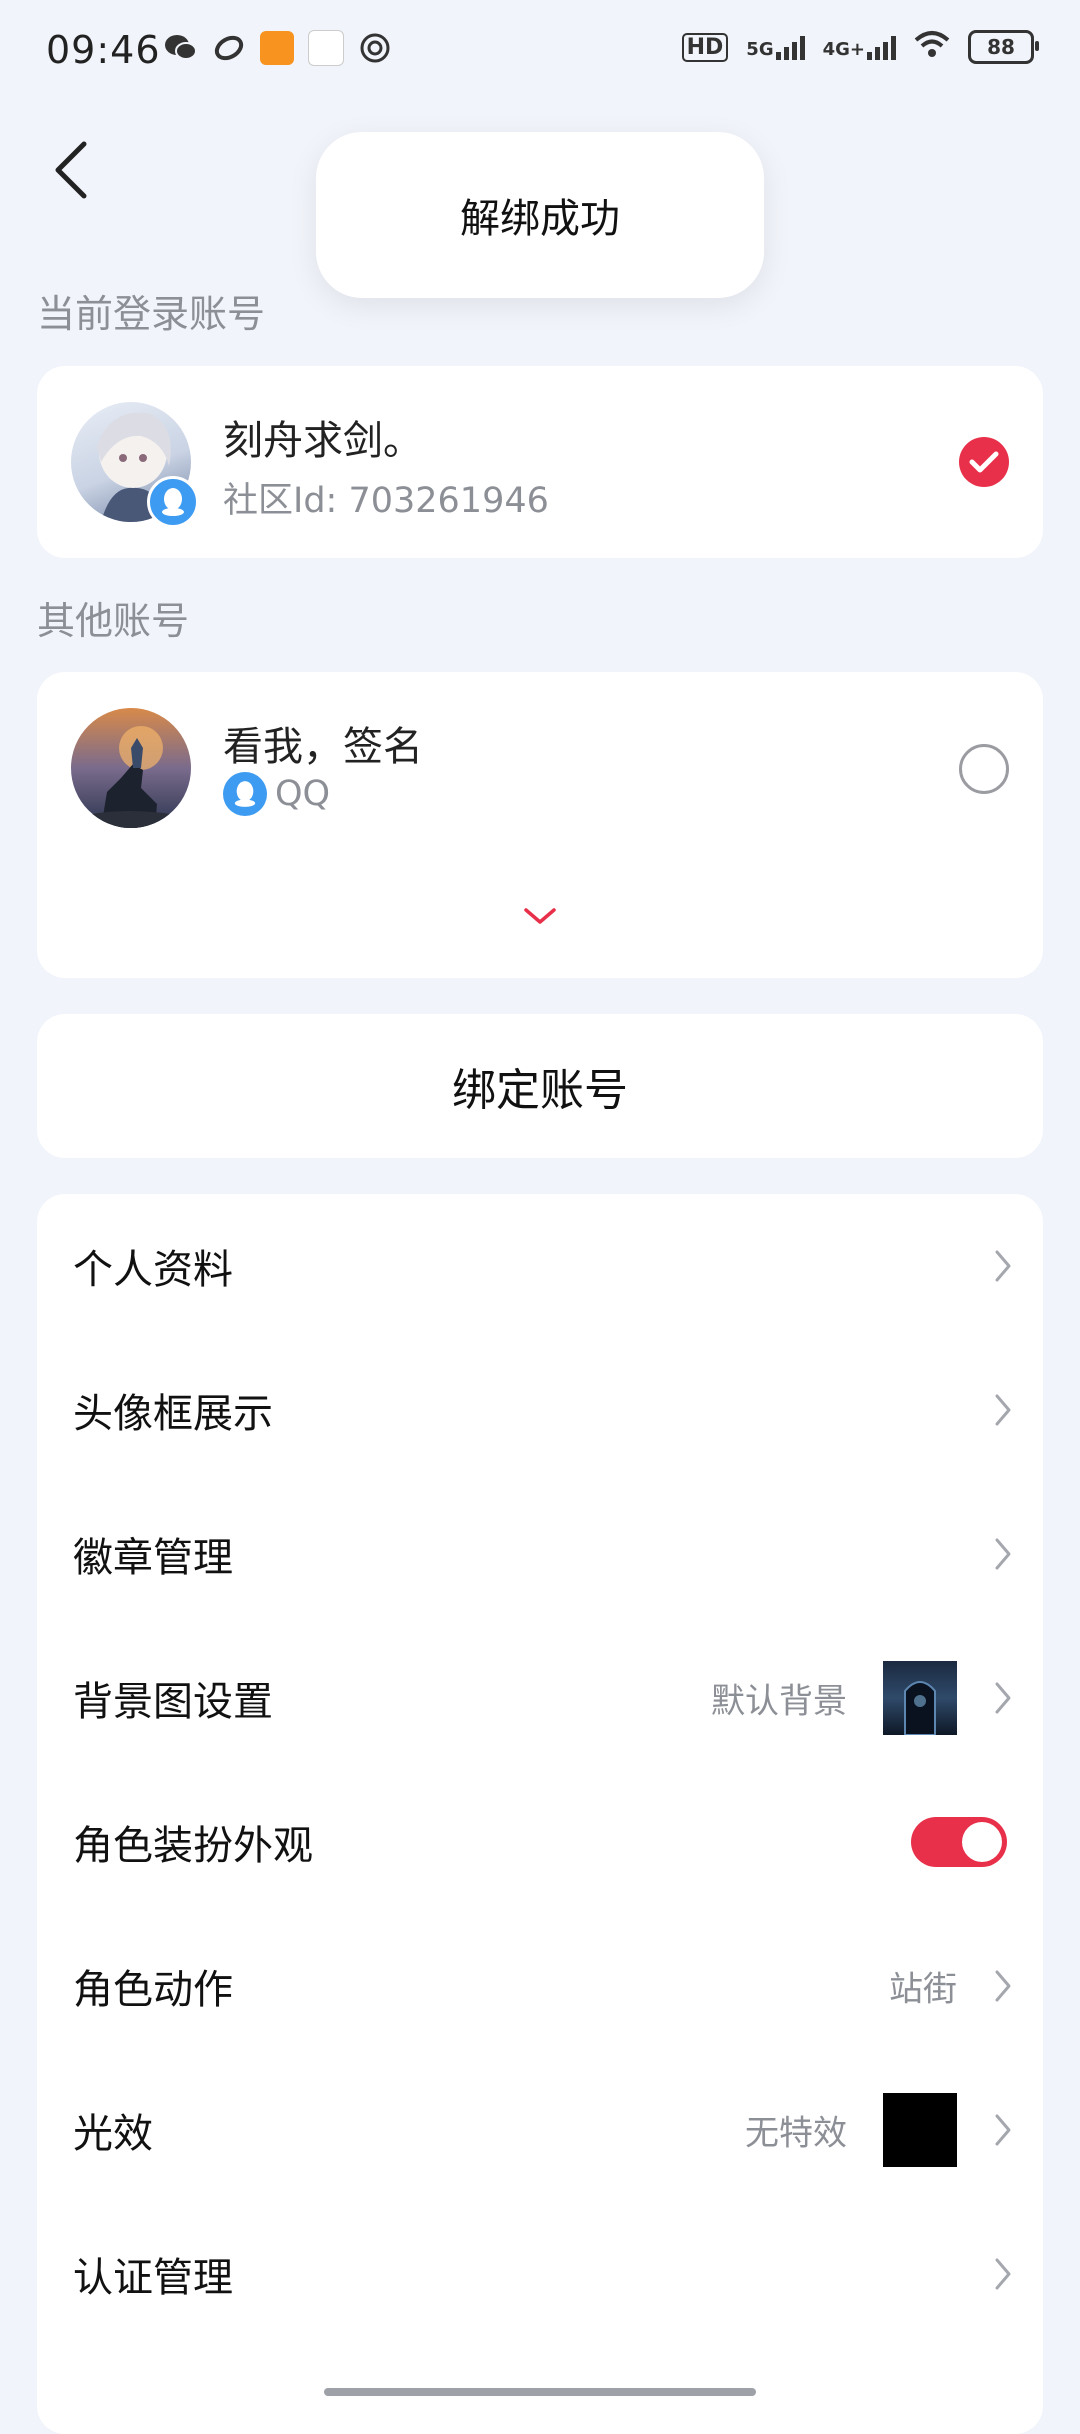  What do you see at coordinates (1003, 47) in the screenshot?
I see `battery-icon: 88` at bounding box center [1003, 47].